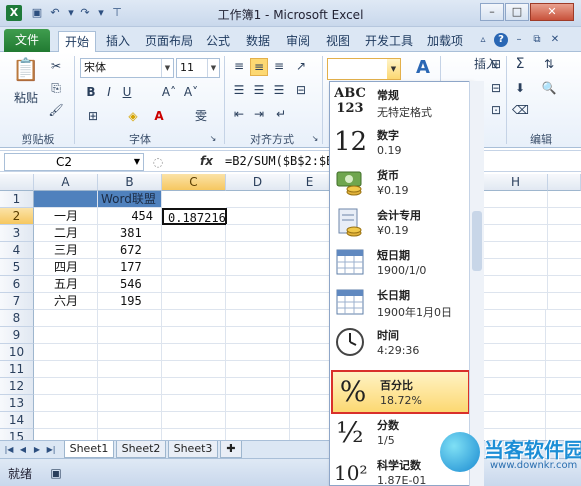 This screenshot has height=486, width=581. Describe the element at coordinates (91, 92) in the screenshot. I see `bold-icon: B` at that location.